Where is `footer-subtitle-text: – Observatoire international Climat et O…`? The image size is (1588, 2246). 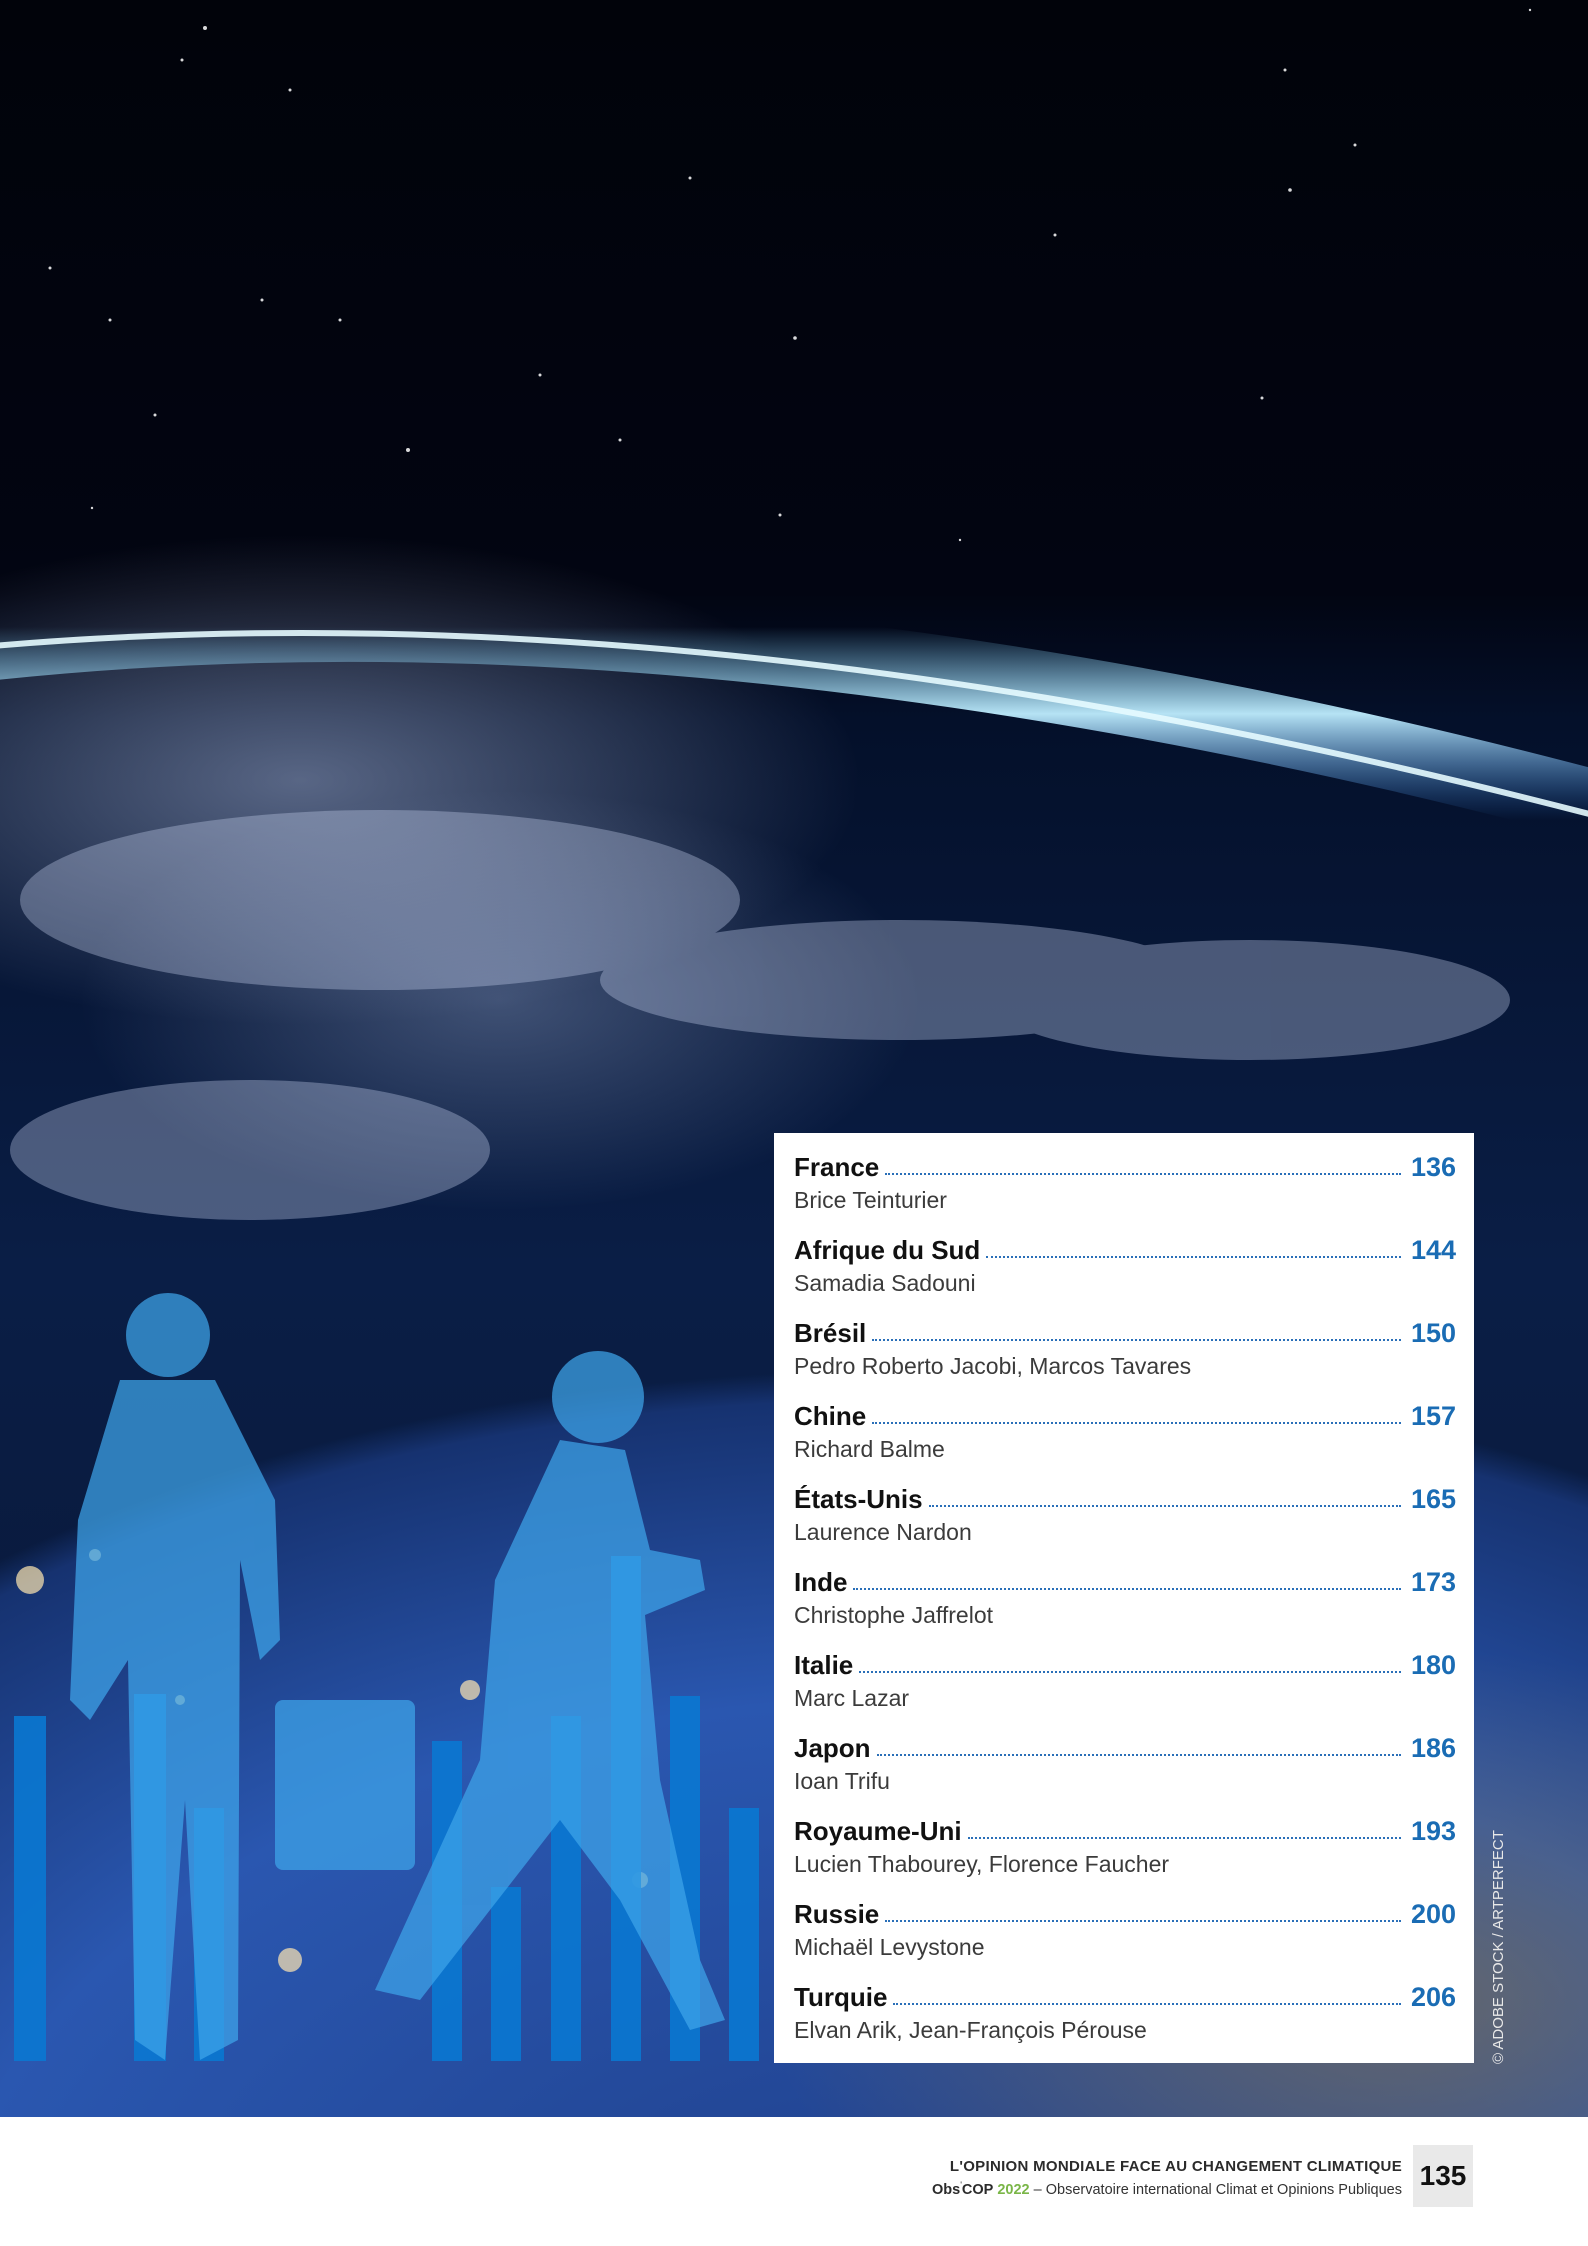 footer-subtitle-text: – Observatoire international Climat et O… is located at coordinates (1215, 2189).